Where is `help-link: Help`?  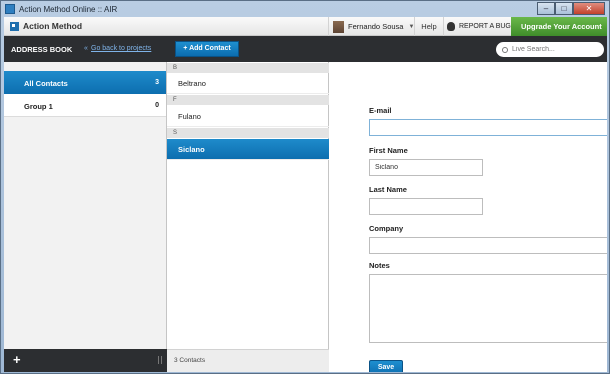
help-link: Help is located at coordinates (429, 26).